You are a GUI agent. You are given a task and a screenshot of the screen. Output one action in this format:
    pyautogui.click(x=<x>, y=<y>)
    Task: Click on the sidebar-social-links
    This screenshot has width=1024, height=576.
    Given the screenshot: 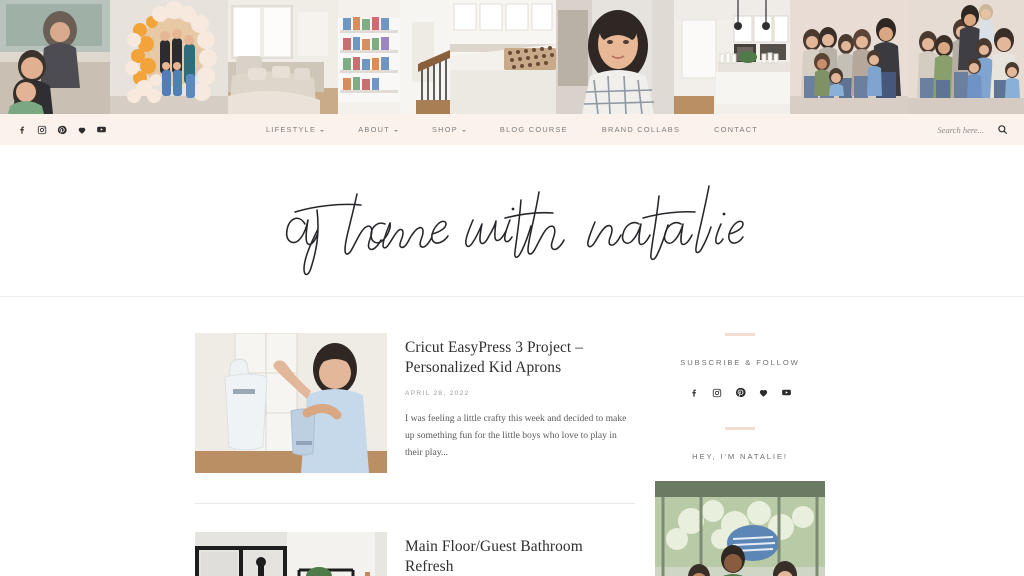 What is the action you would take?
    pyautogui.click(x=740, y=392)
    